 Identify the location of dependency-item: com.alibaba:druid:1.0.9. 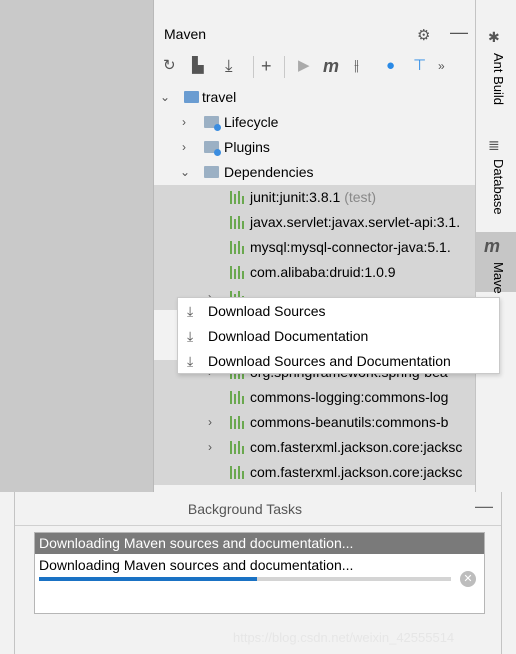
(315, 272).